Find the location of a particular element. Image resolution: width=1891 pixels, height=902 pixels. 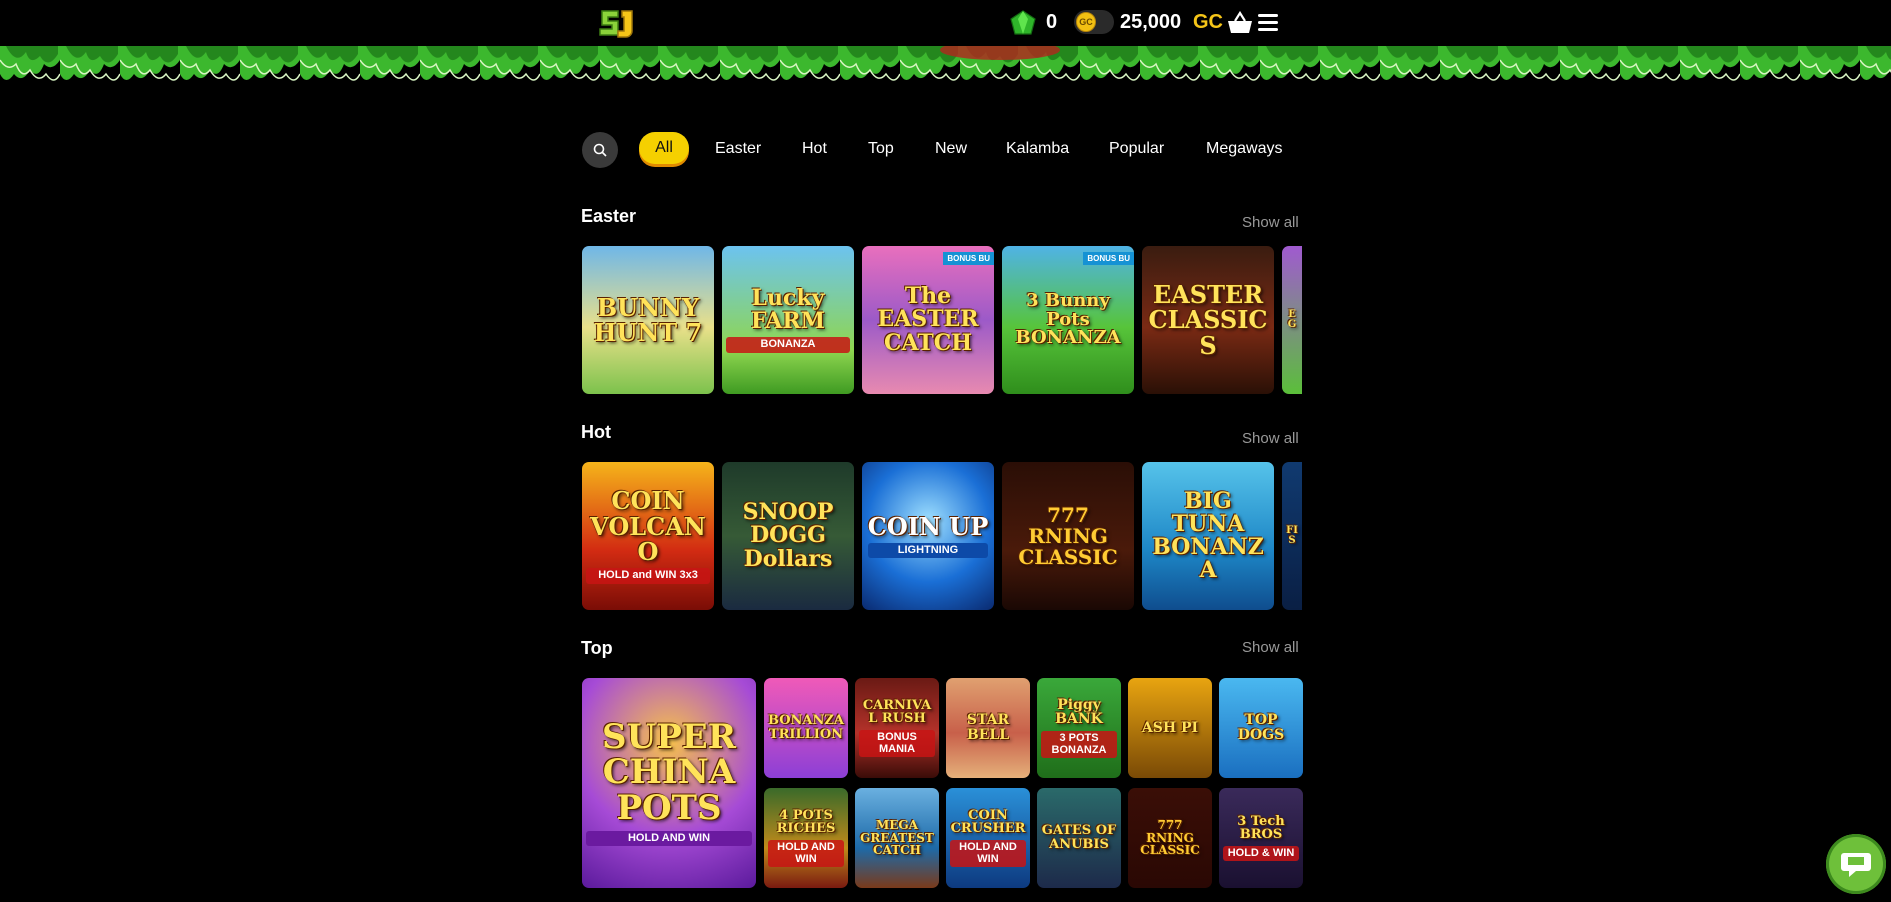

tab-hot: Hot is located at coordinates (814, 149).